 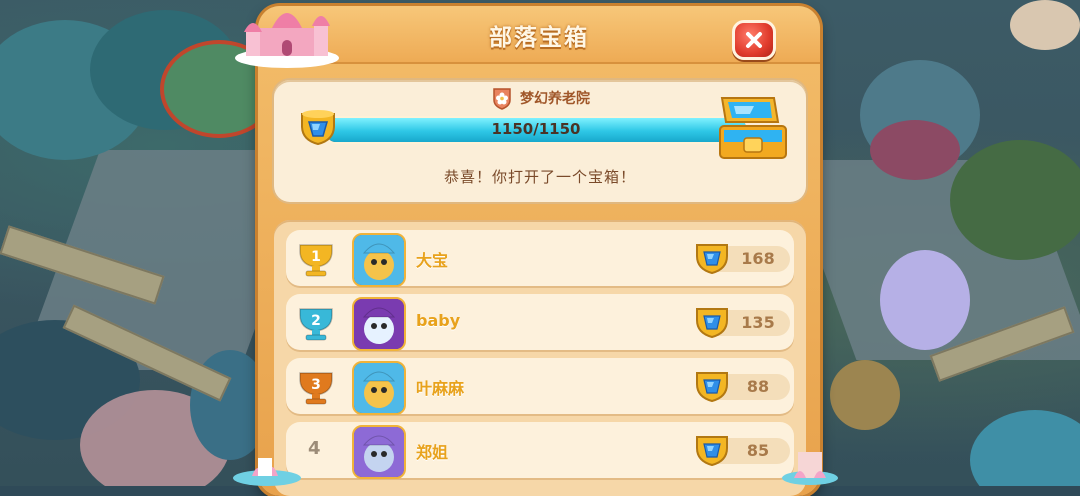 What do you see at coordinates (758, 322) in the screenshot?
I see `score-value: 135` at bounding box center [758, 322].